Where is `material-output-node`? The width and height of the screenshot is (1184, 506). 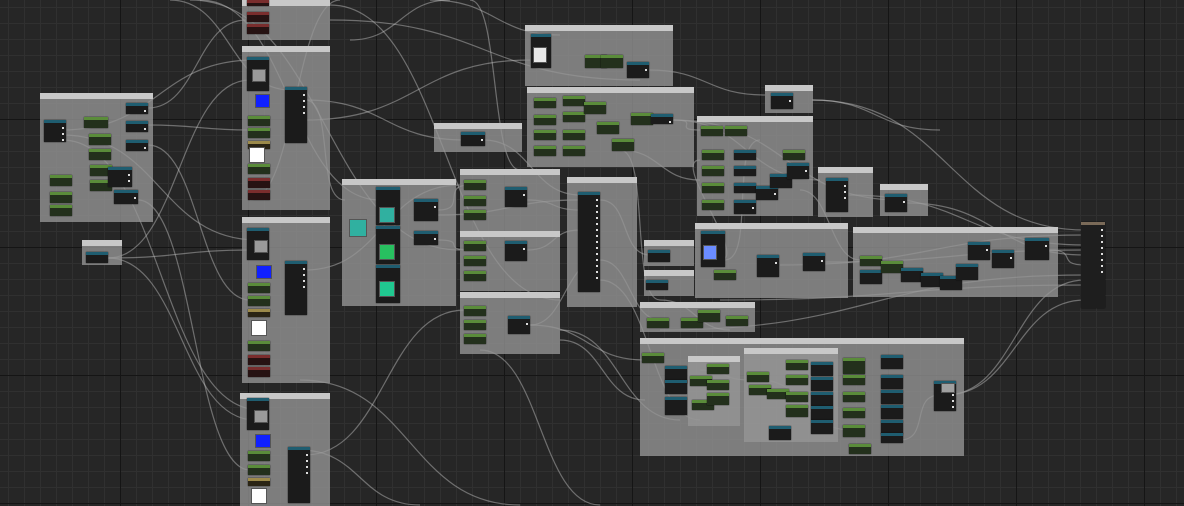
material-output-node is located at coordinates (1093, 265).